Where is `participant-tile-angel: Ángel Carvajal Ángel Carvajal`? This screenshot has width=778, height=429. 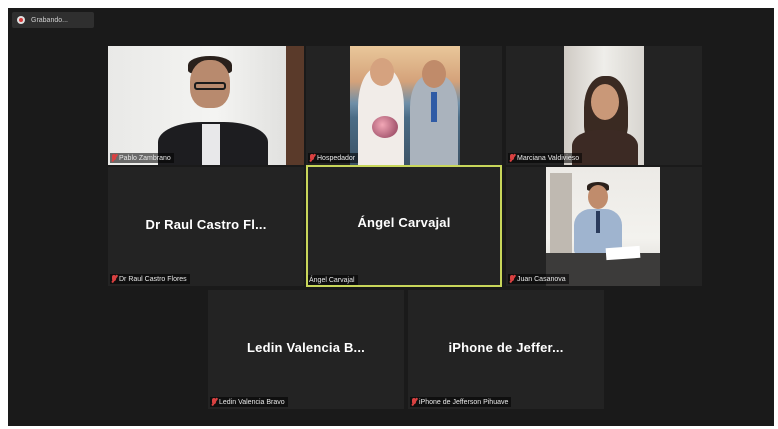
participant-tile-angel: Ángel Carvajal Ángel Carvajal is located at coordinates (404, 226).